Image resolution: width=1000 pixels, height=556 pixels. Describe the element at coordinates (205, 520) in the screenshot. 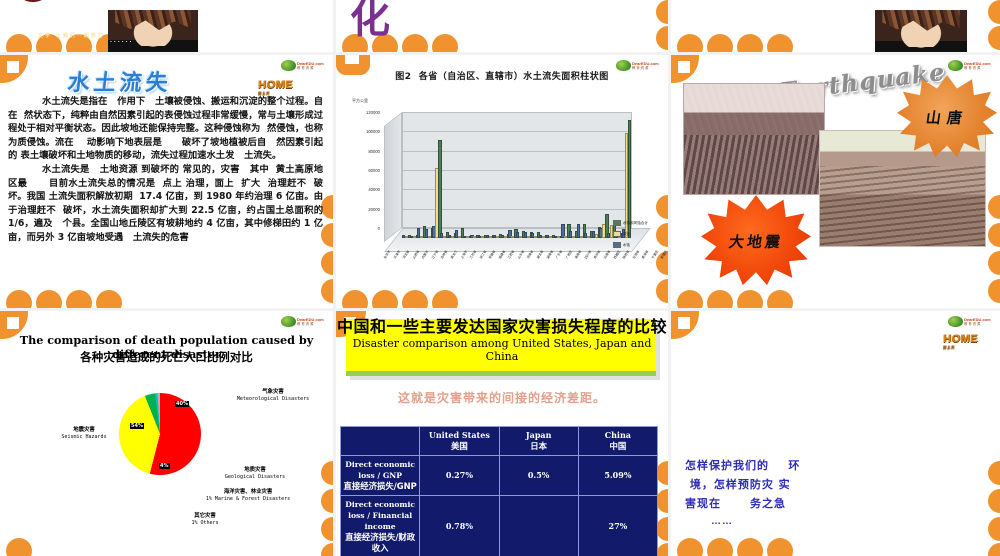

I see `pie-label-others: 其它灾害 1% Others` at that location.